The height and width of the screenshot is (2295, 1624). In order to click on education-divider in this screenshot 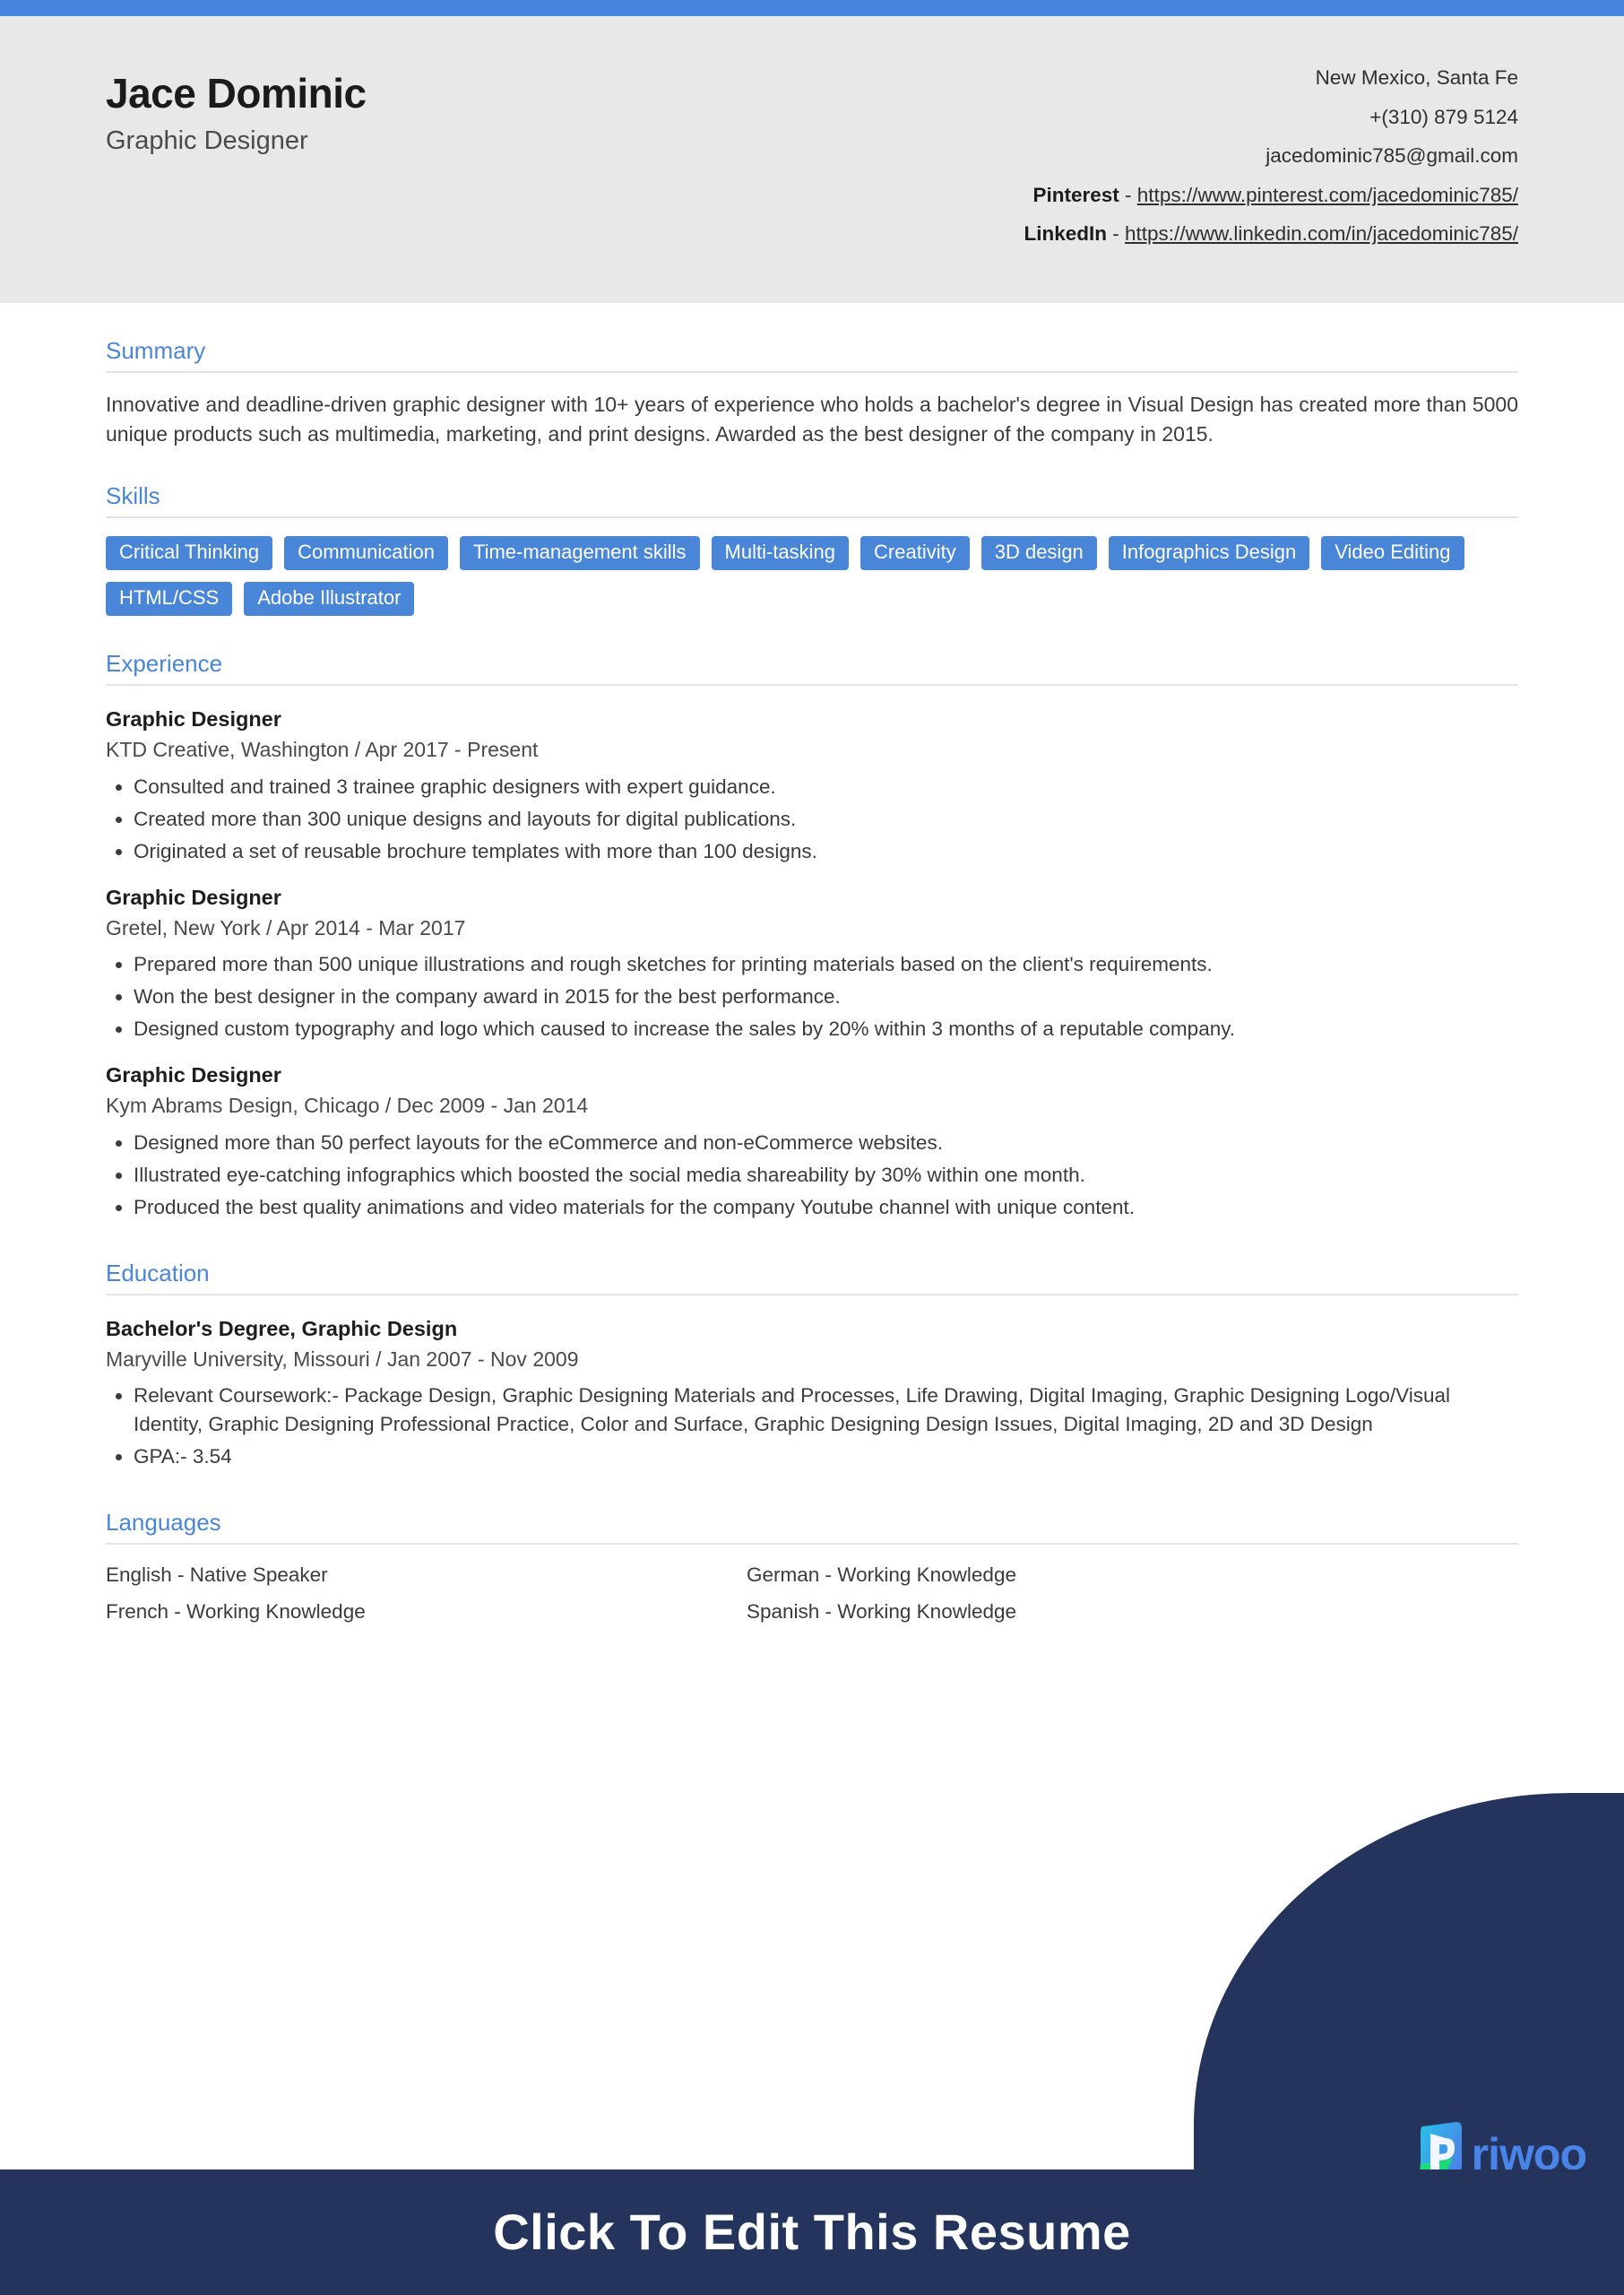, I will do `click(812, 1294)`.